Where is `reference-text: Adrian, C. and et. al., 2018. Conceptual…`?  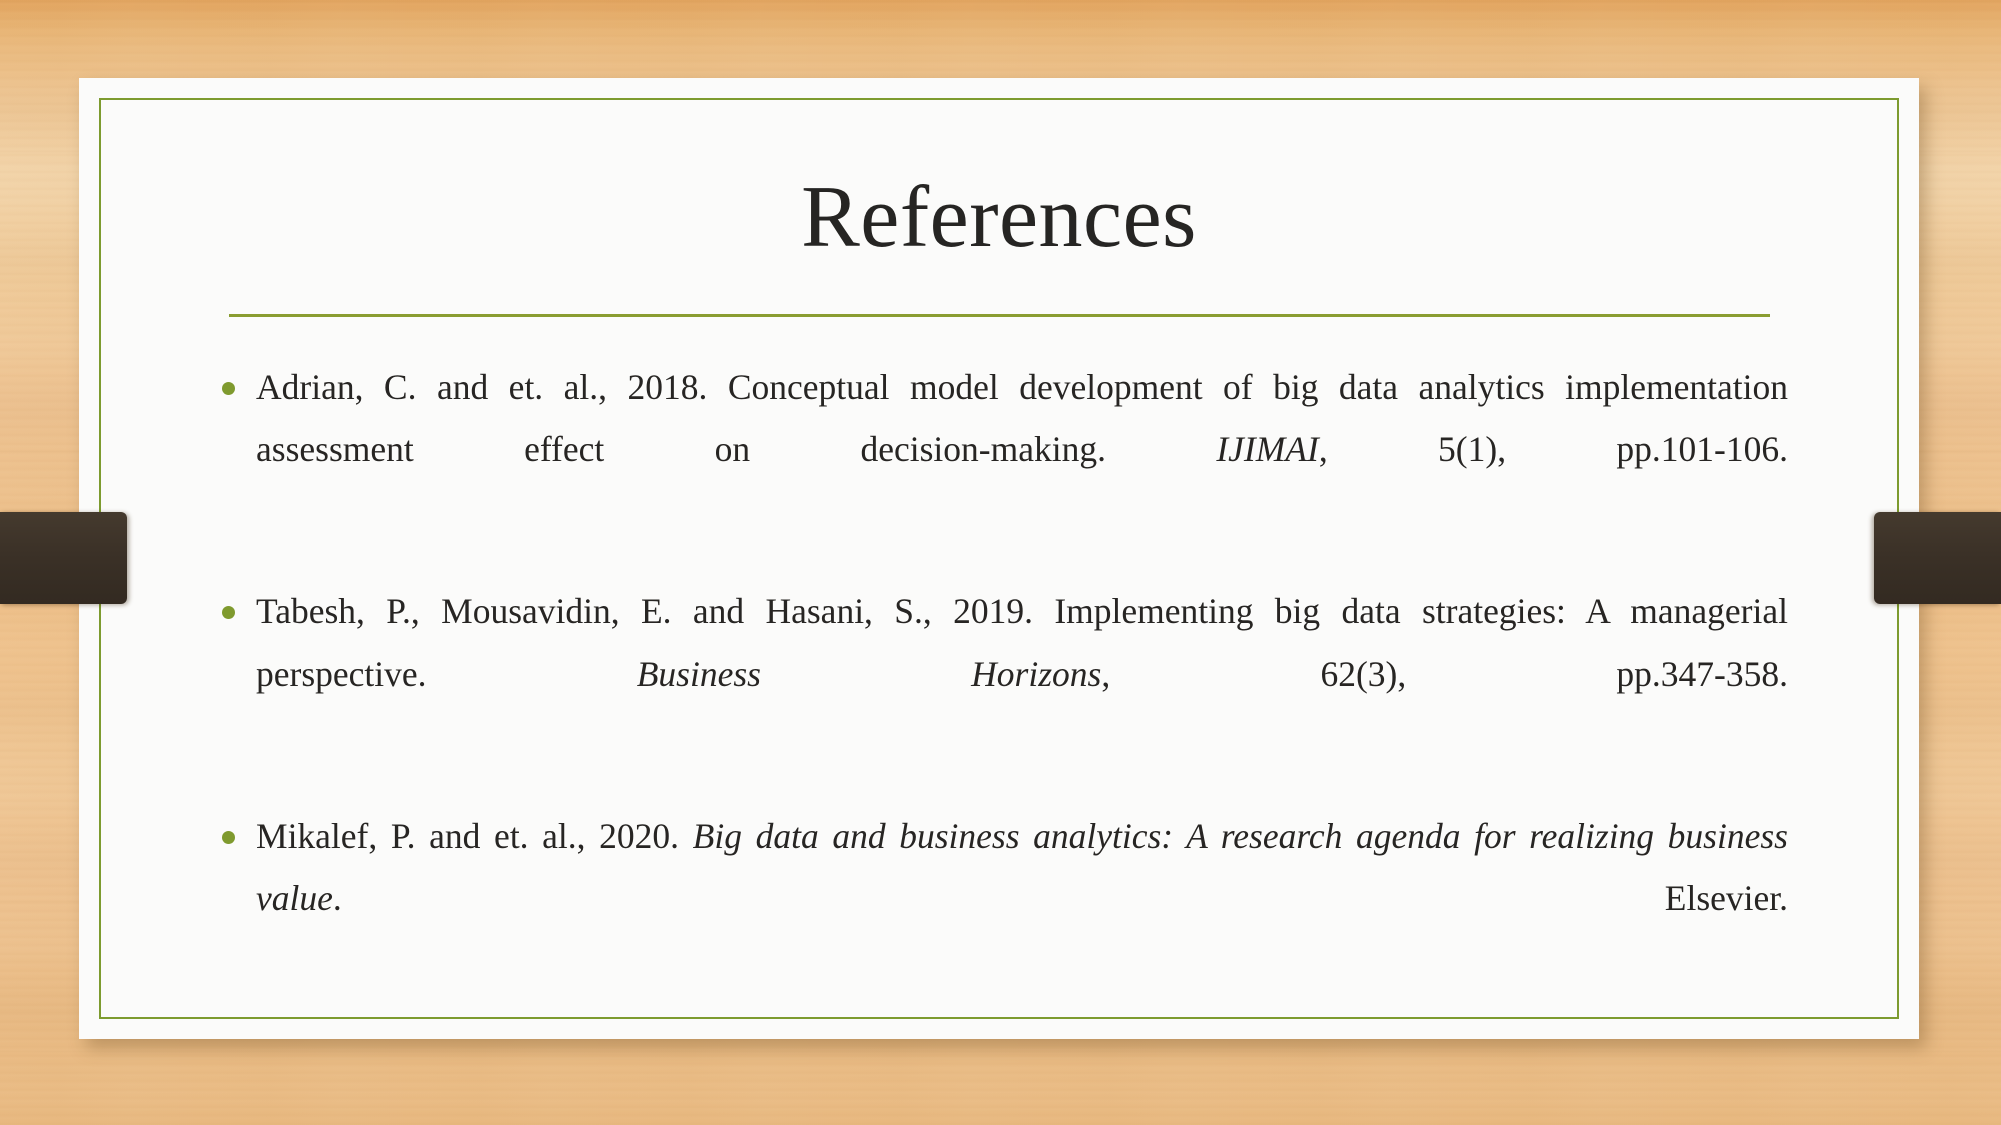 reference-text: Adrian, C. and et. al., 2018. Conceptual… is located at coordinates (1022, 449).